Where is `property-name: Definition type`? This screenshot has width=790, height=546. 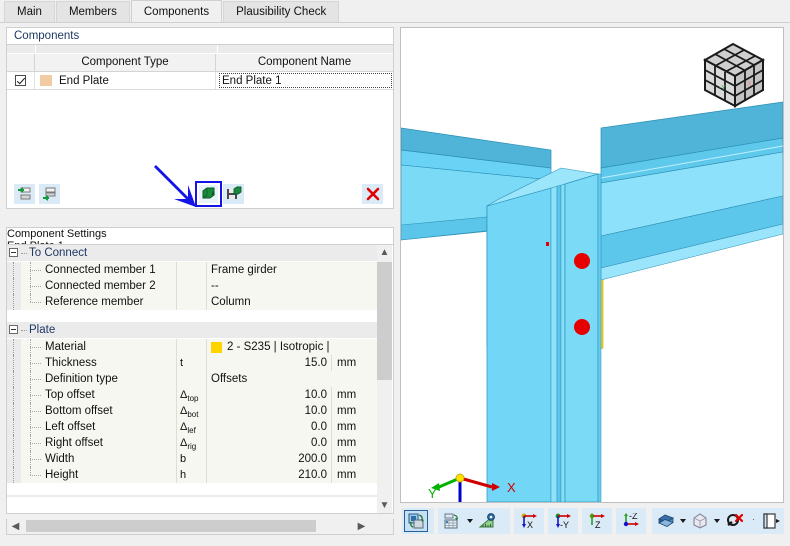 property-name: Definition type is located at coordinates (99, 379).